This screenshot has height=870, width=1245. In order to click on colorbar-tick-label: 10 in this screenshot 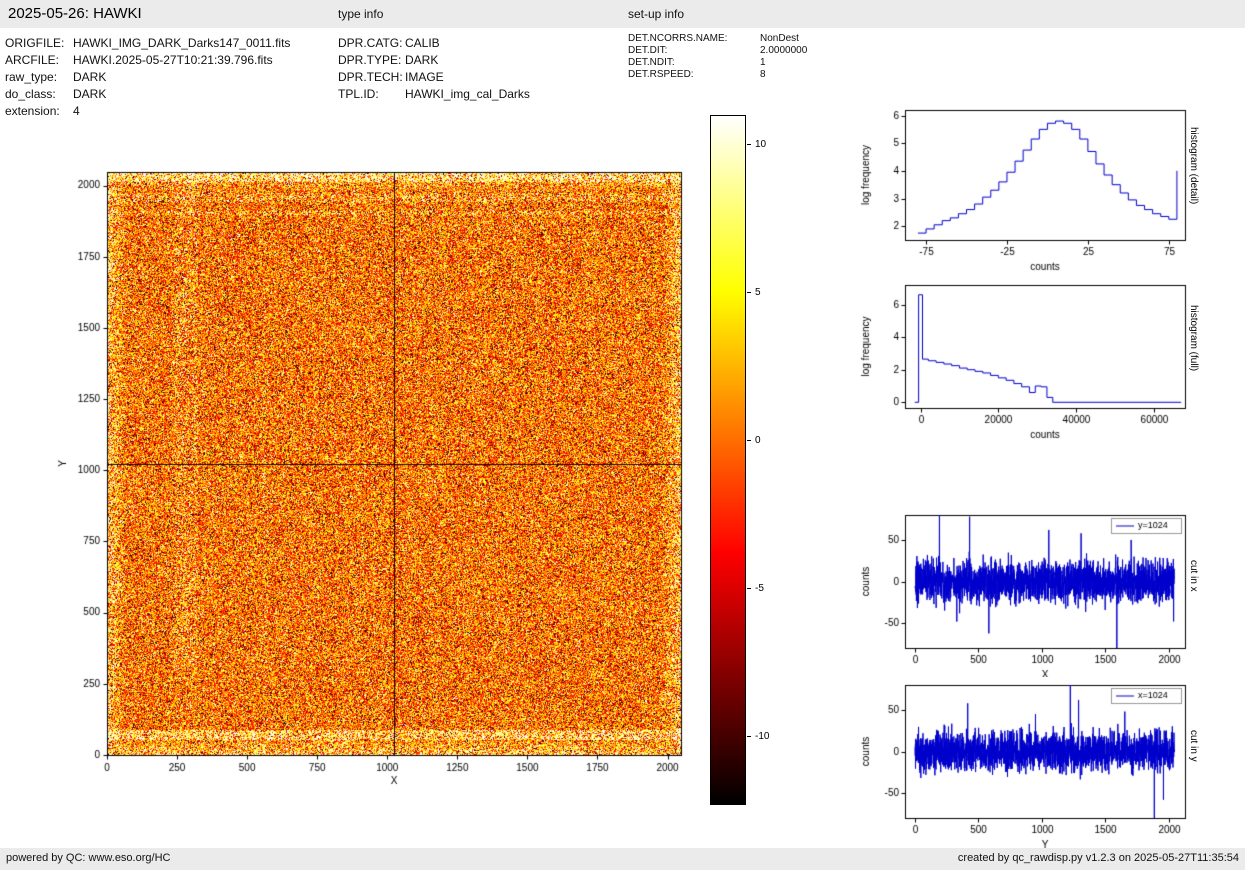, I will do `click(761, 144)`.